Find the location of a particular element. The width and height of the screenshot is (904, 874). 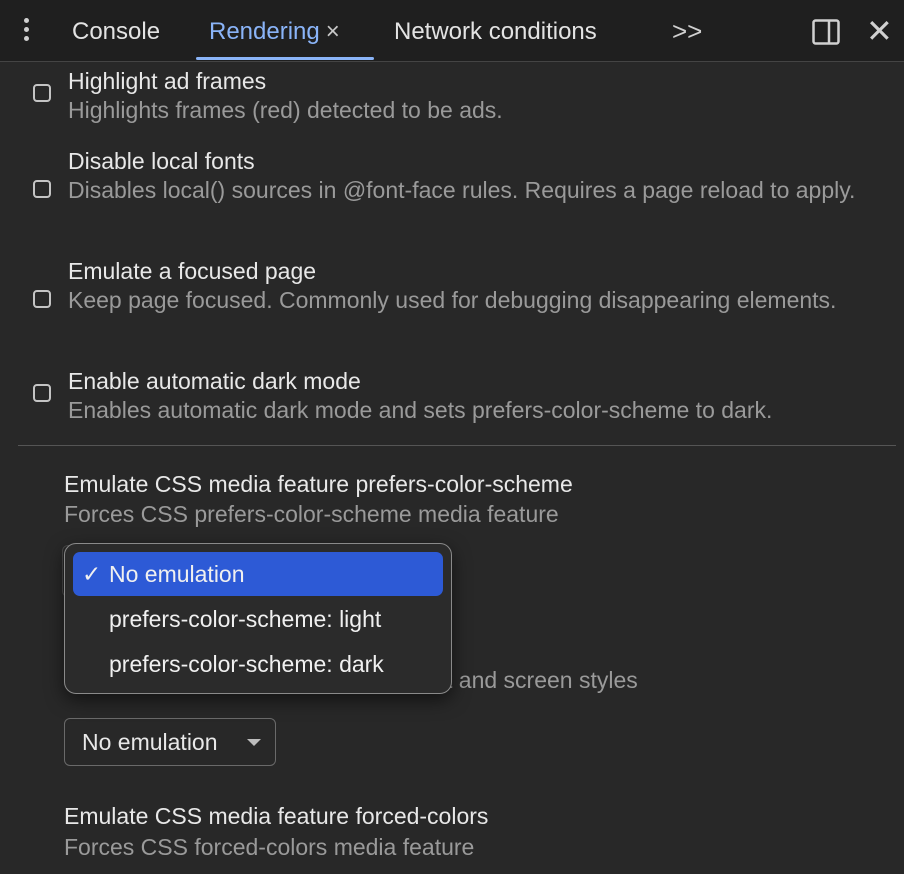

media-type-description: t and screen styles is located at coordinates (542, 680).